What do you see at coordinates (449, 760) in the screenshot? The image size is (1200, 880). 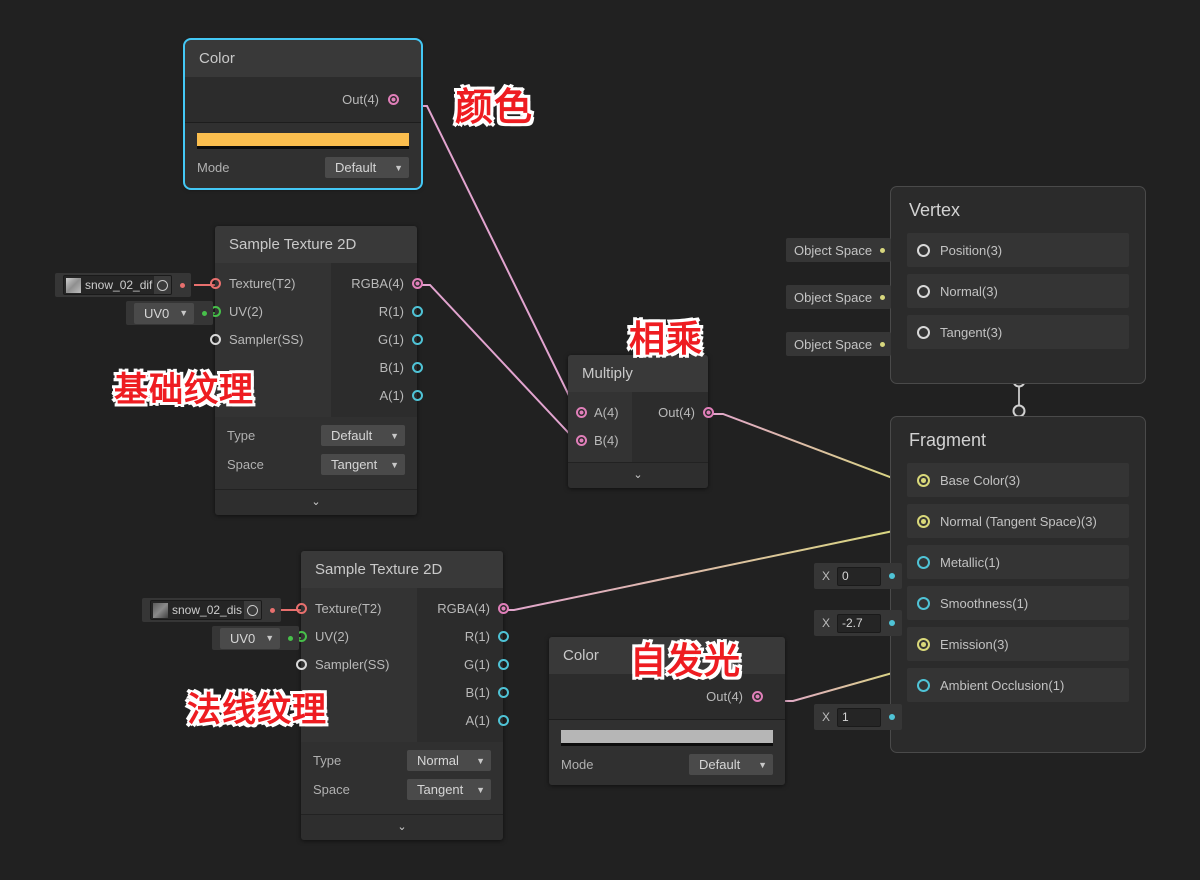 I see `type-dropdown: Normal ▼` at bounding box center [449, 760].